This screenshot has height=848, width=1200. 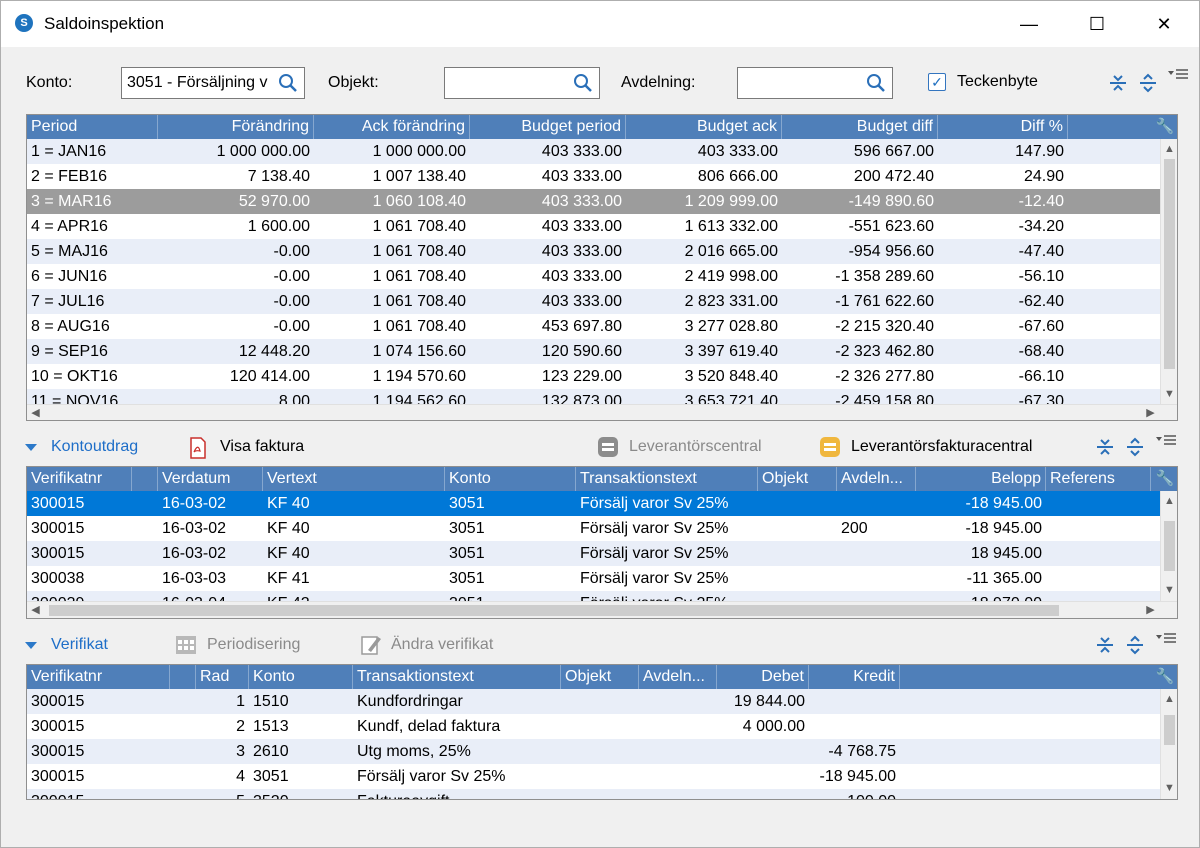 I want to click on col-referens: Referens, so click(x=1098, y=479).